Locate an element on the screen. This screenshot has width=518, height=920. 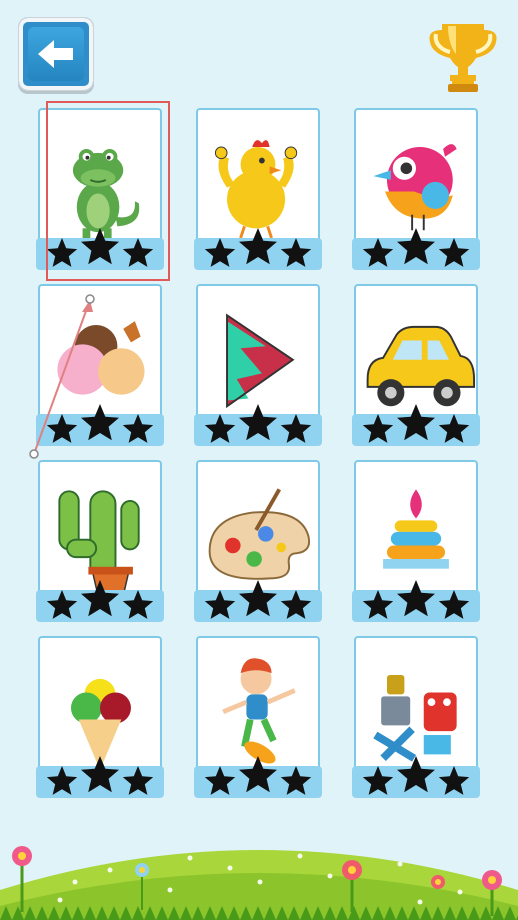
top-bar is located at coordinates (259, 50).